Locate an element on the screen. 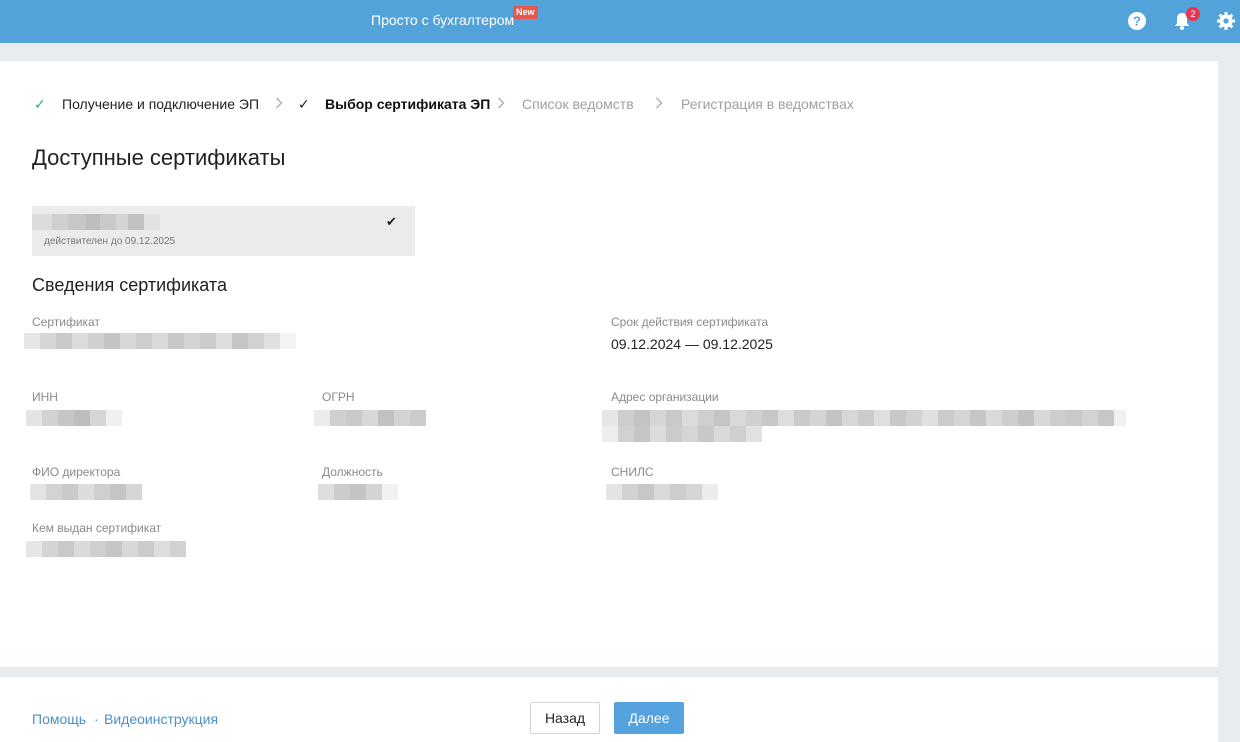 The height and width of the screenshot is (742, 1240). step-4: Регистрация в ведомствах is located at coordinates (767, 104).